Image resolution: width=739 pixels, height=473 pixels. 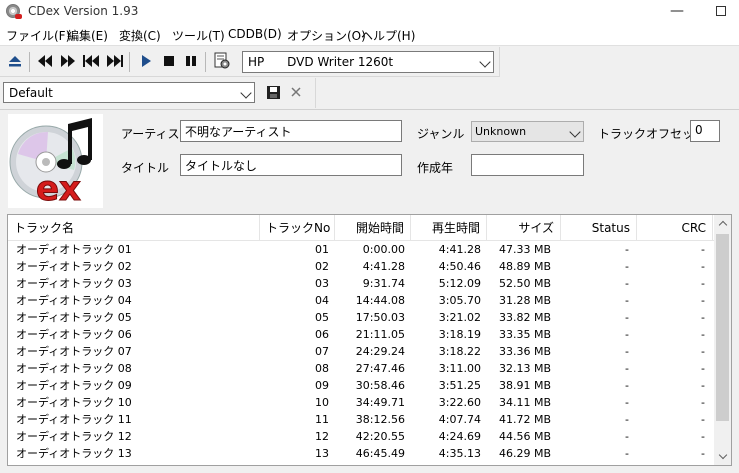 I want to click on column-header-duration: 再生時間, so click(x=449, y=228).